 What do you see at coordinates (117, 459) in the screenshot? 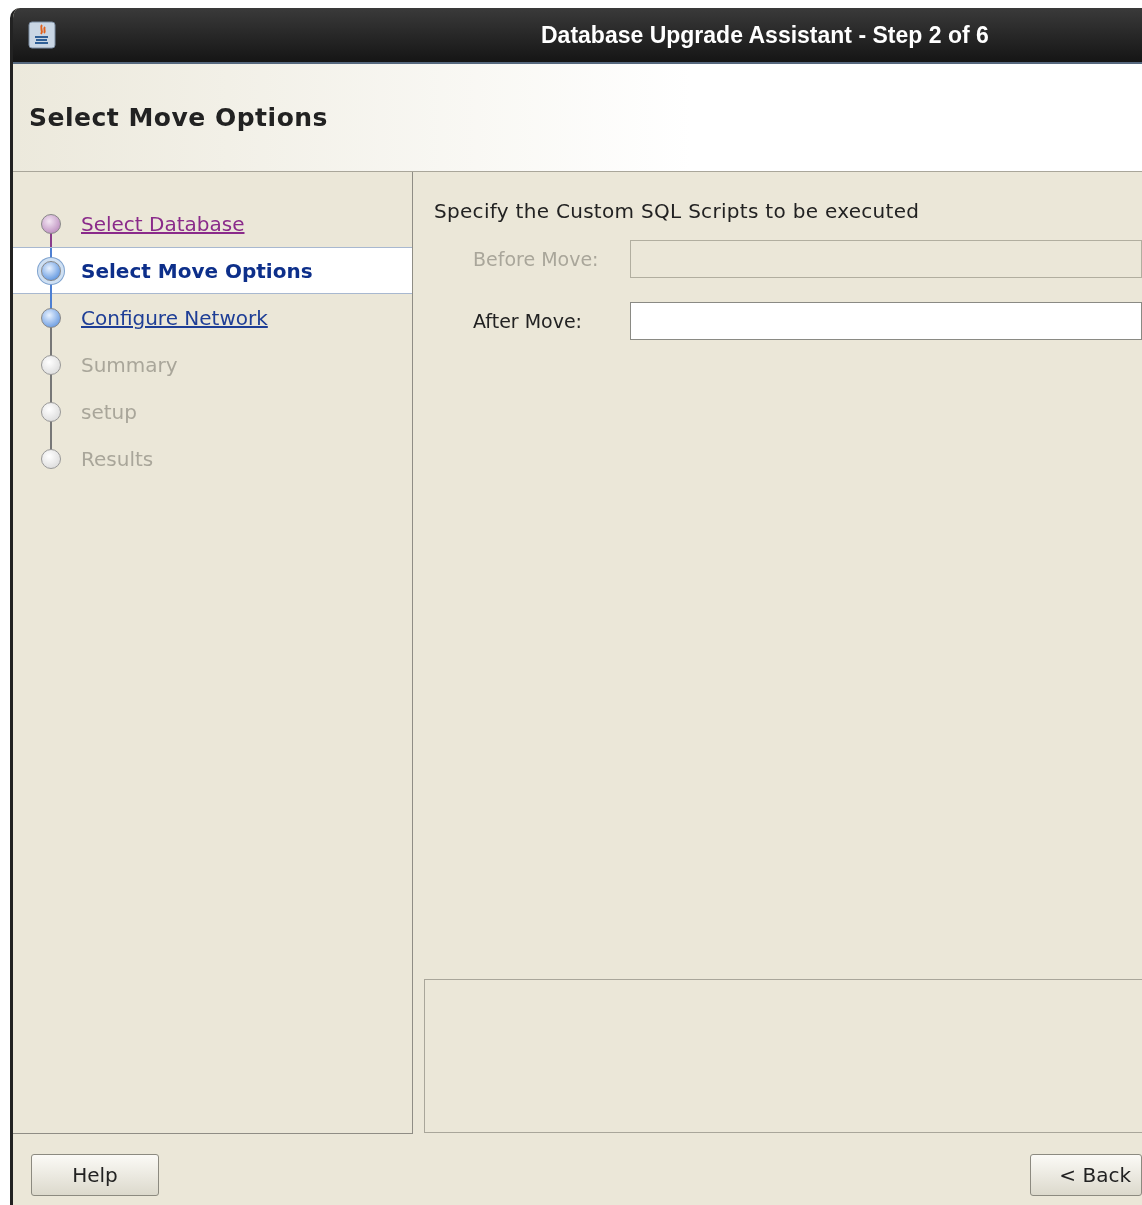
I see `step-label: Results` at bounding box center [117, 459].